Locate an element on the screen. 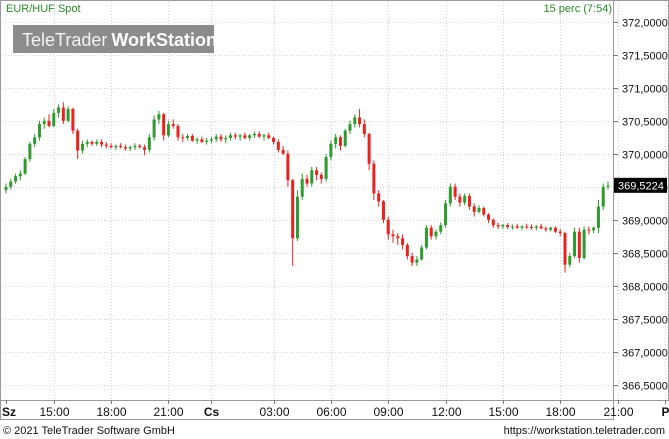 The height and width of the screenshot is (439, 669). x-time-label: 03:00 is located at coordinates (274, 412).